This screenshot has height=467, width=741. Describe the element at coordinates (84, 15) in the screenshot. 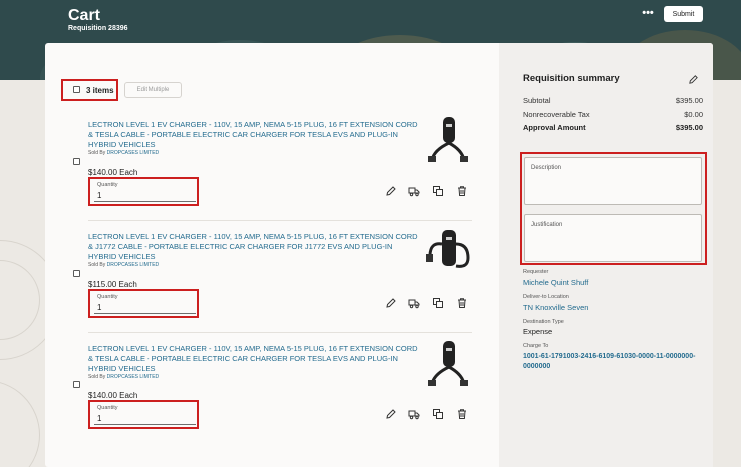

I see `page-title: Cart` at that location.